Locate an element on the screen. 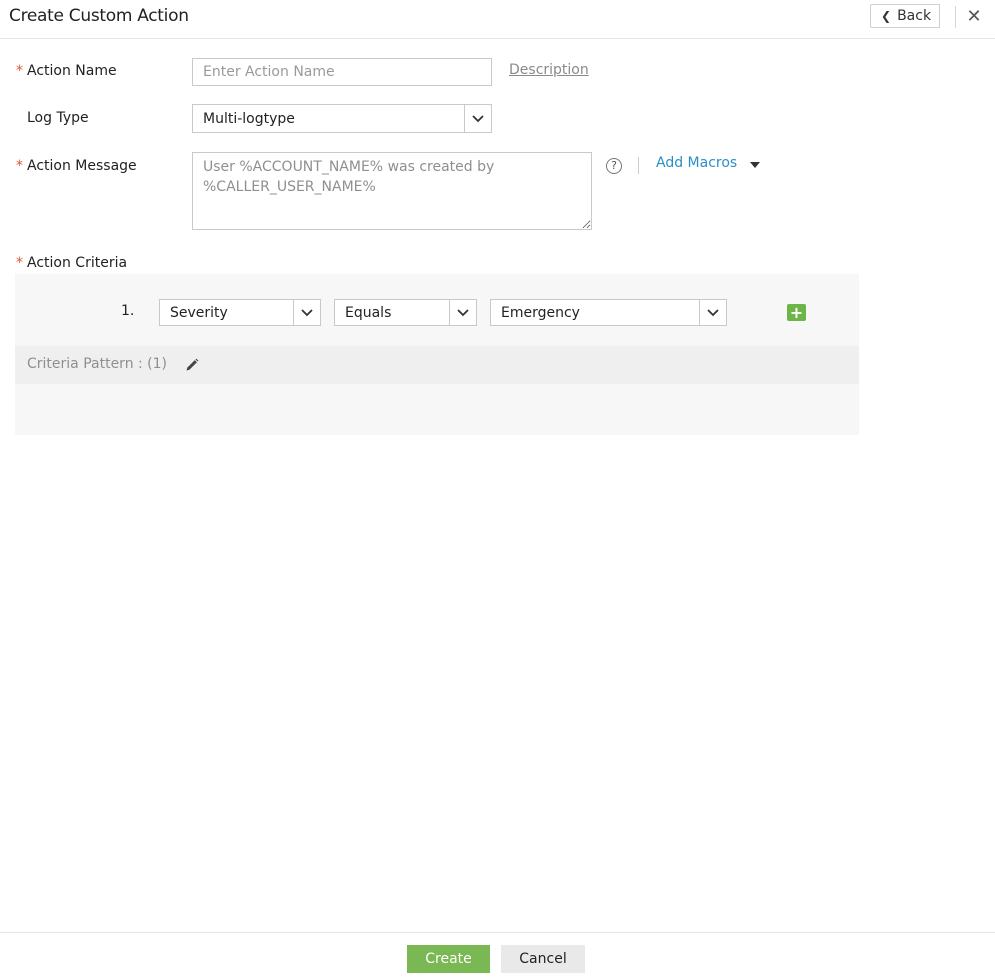 The image size is (995, 977). criteria-value-select: Emergency is located at coordinates (608, 312).